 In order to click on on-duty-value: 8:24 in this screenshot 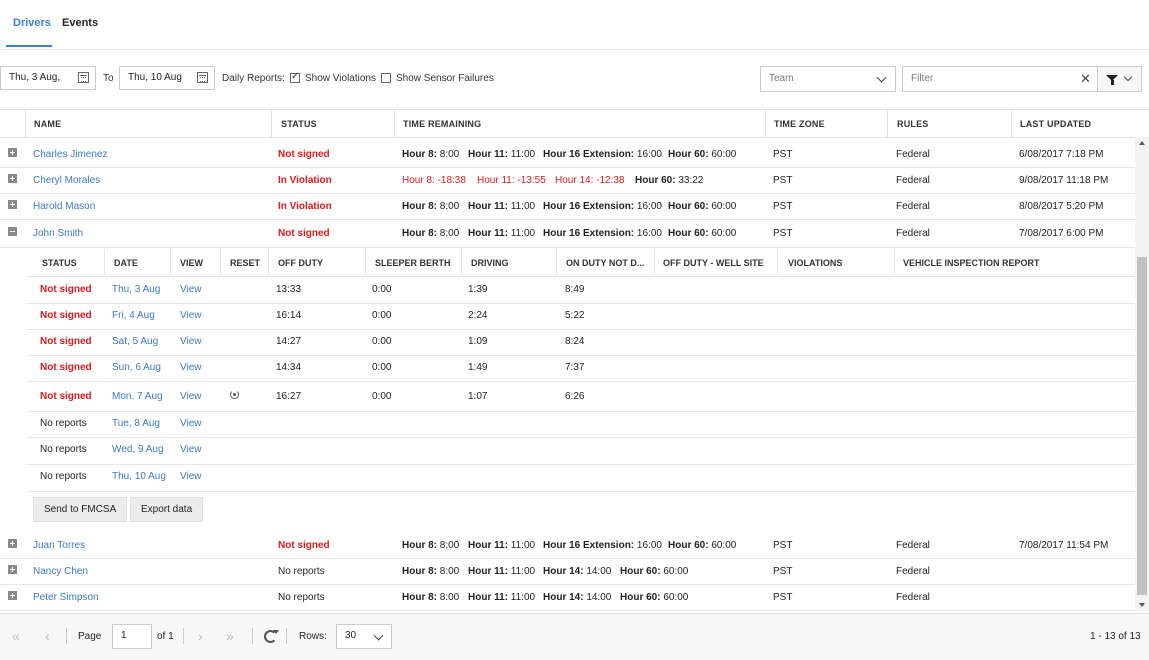, I will do `click(575, 341)`.